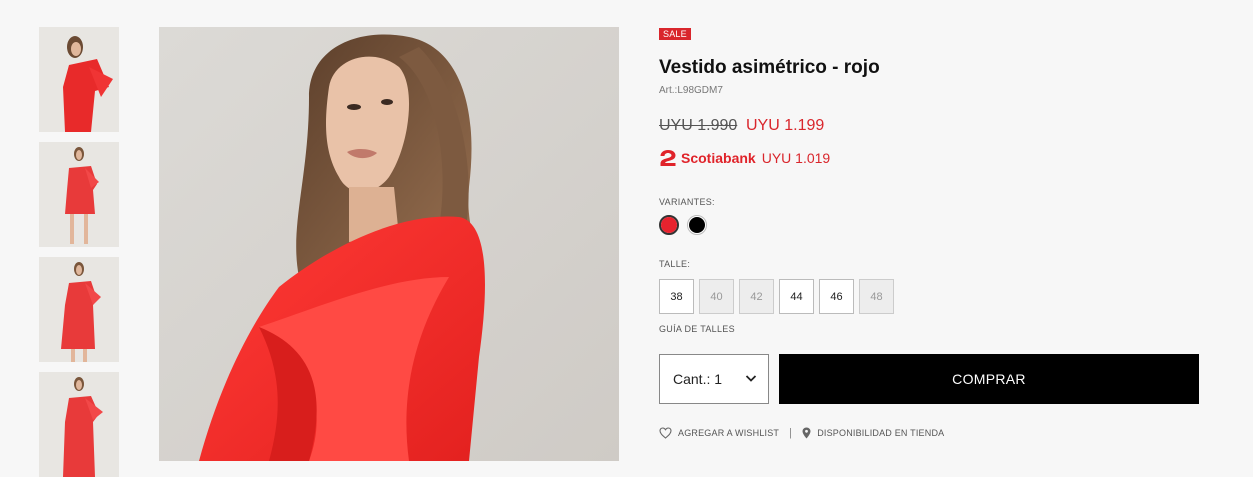  I want to click on size-option-42: 42, so click(756, 296).